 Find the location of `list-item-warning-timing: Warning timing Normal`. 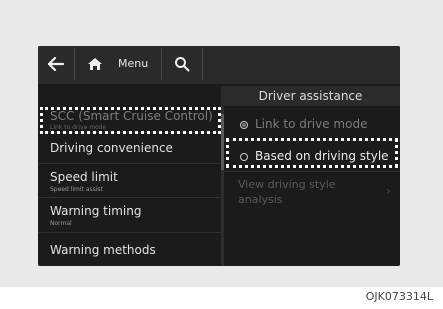

list-item-warning-timing: Warning timing Normal is located at coordinates (129, 215).